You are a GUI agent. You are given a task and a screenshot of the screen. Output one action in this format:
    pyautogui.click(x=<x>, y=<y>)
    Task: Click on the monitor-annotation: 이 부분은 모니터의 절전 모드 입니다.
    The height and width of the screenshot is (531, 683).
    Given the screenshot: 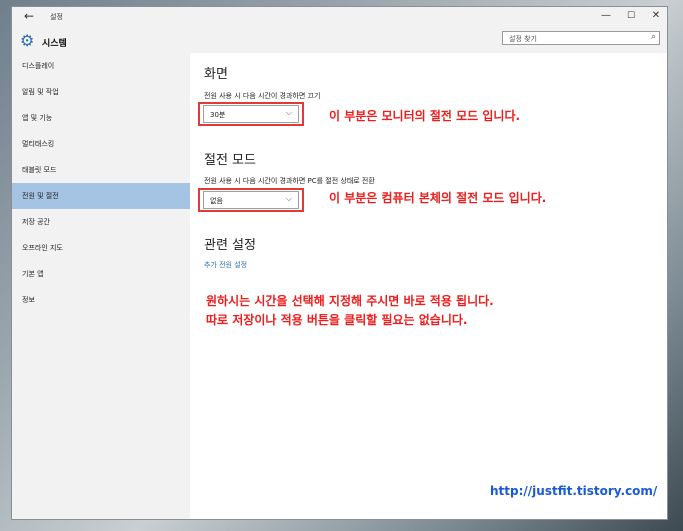 What is the action you would take?
    pyautogui.click(x=425, y=116)
    